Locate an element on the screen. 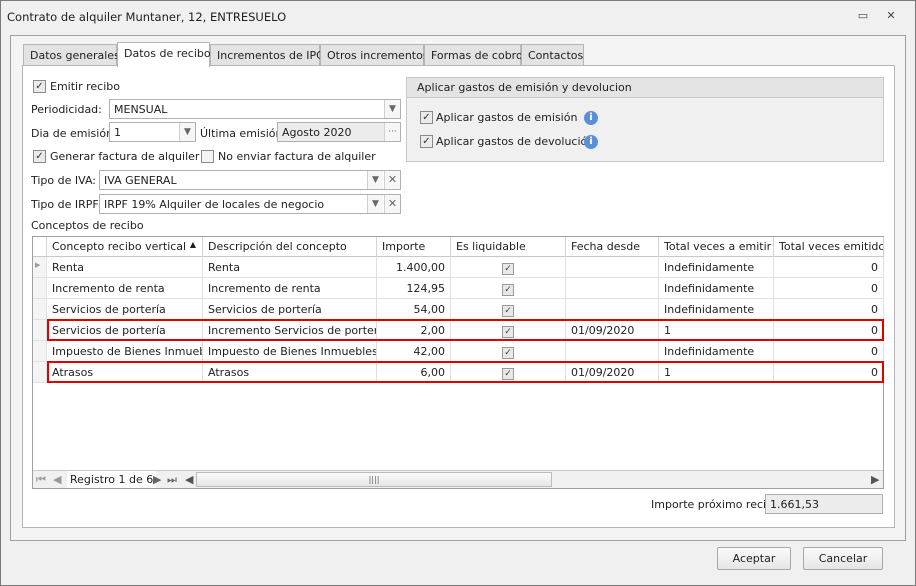 This screenshot has width=916, height=586. gastos-devolucion-checkbox: ✓ is located at coordinates (426, 141).